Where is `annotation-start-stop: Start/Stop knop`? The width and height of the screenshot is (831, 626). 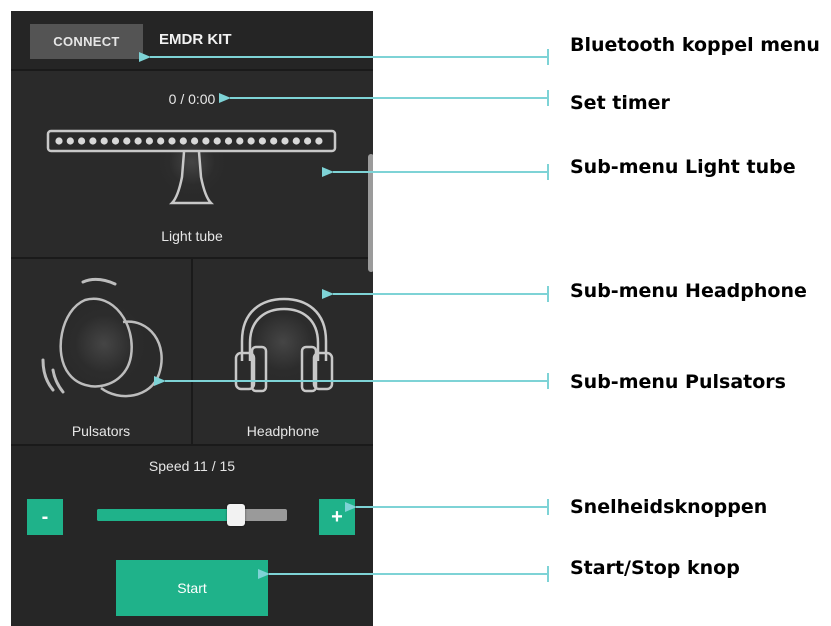 annotation-start-stop: Start/Stop knop is located at coordinates (655, 568).